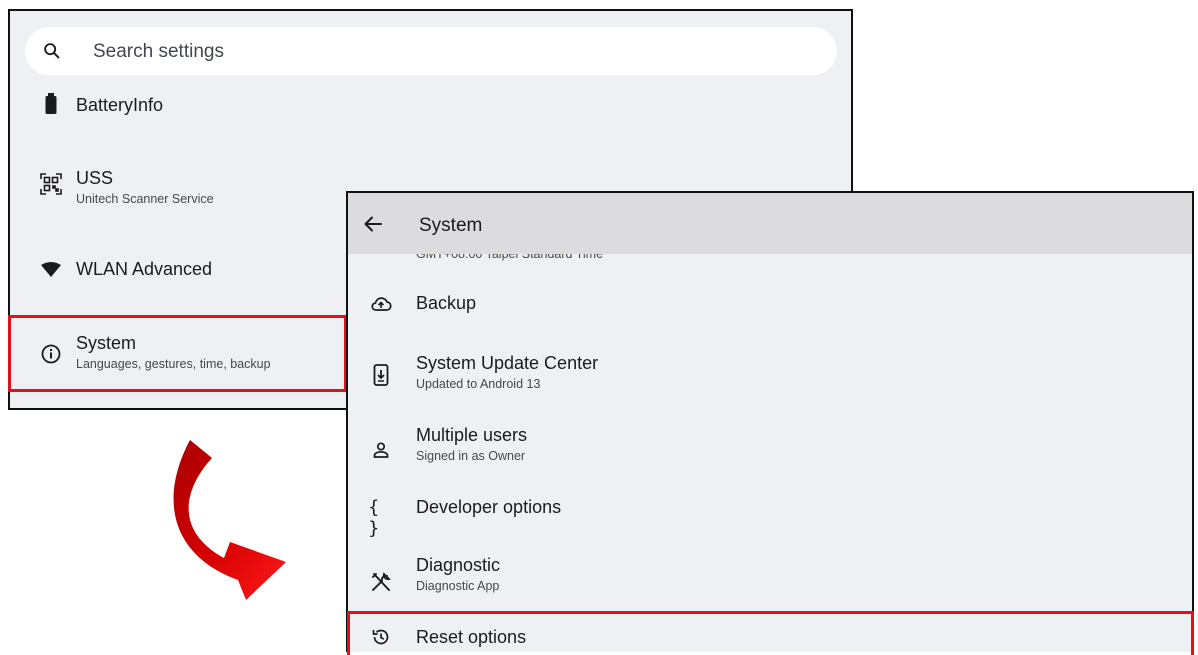 The image size is (1198, 655). I want to click on search-icon, so click(52, 51).